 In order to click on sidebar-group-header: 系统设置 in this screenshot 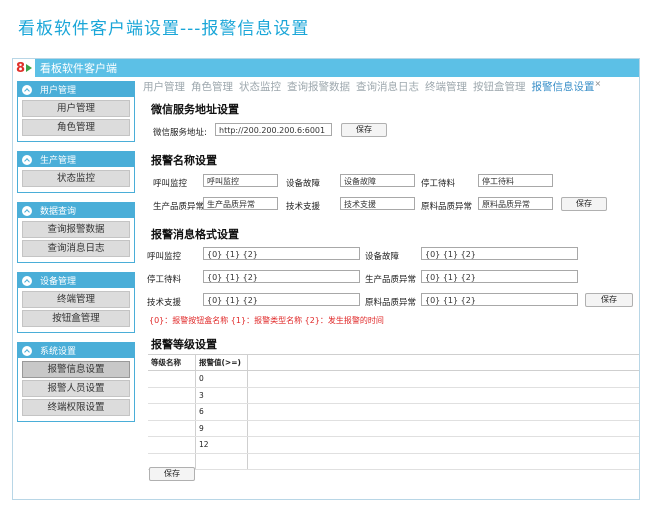, I will do `click(76, 350)`.